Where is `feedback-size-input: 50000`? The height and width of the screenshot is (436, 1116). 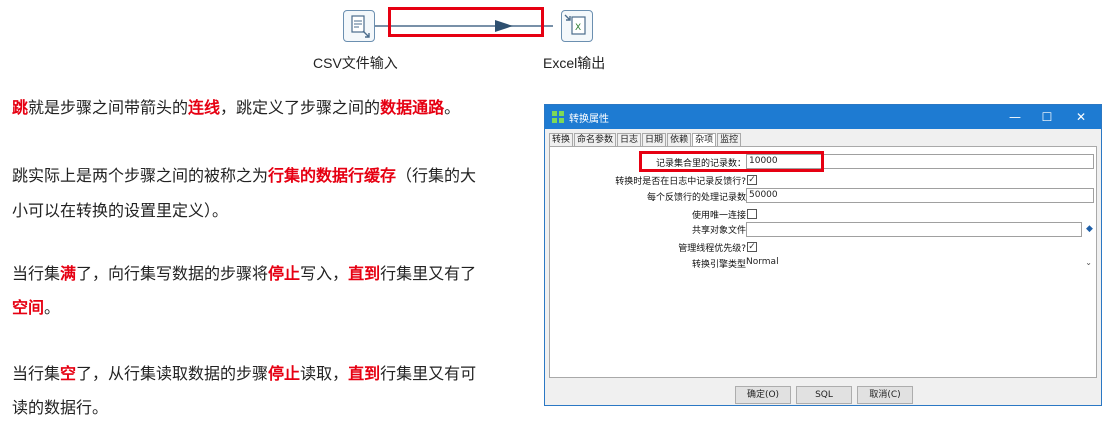 feedback-size-input: 50000 is located at coordinates (920, 195).